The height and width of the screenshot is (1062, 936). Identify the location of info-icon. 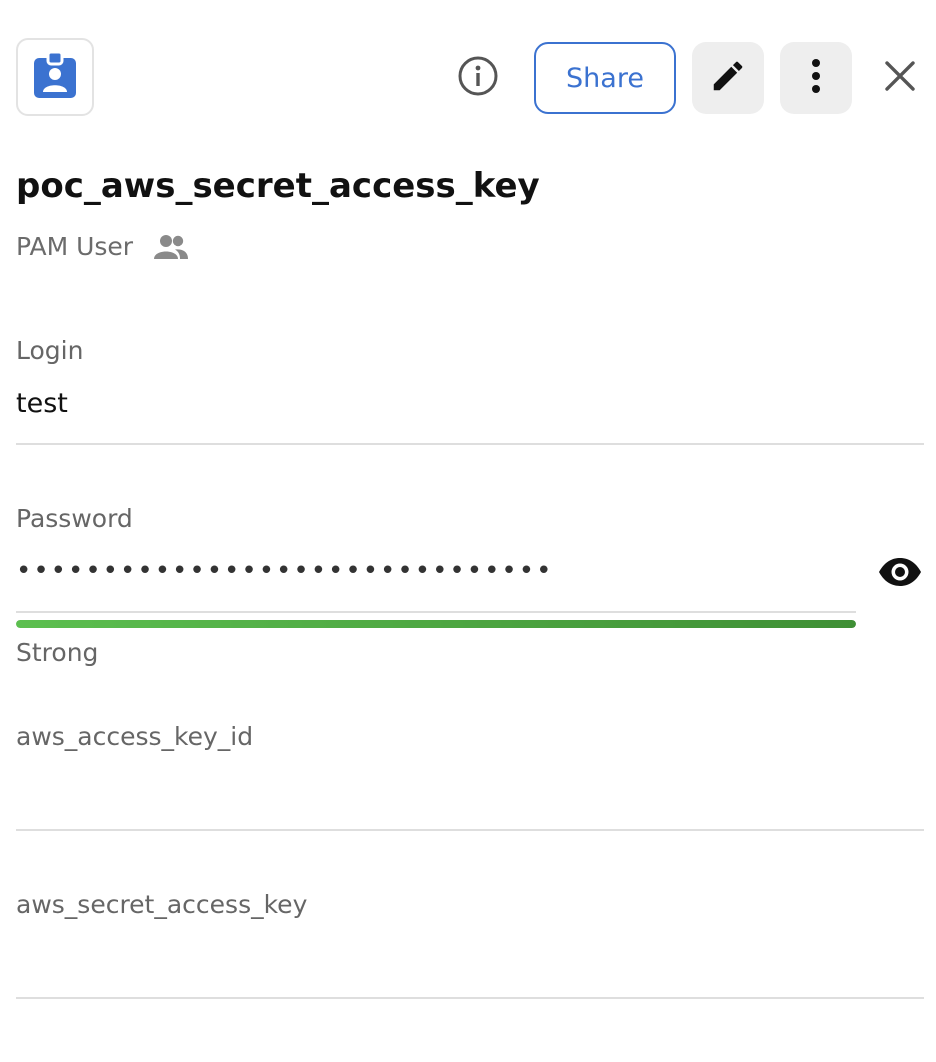
(478, 78).